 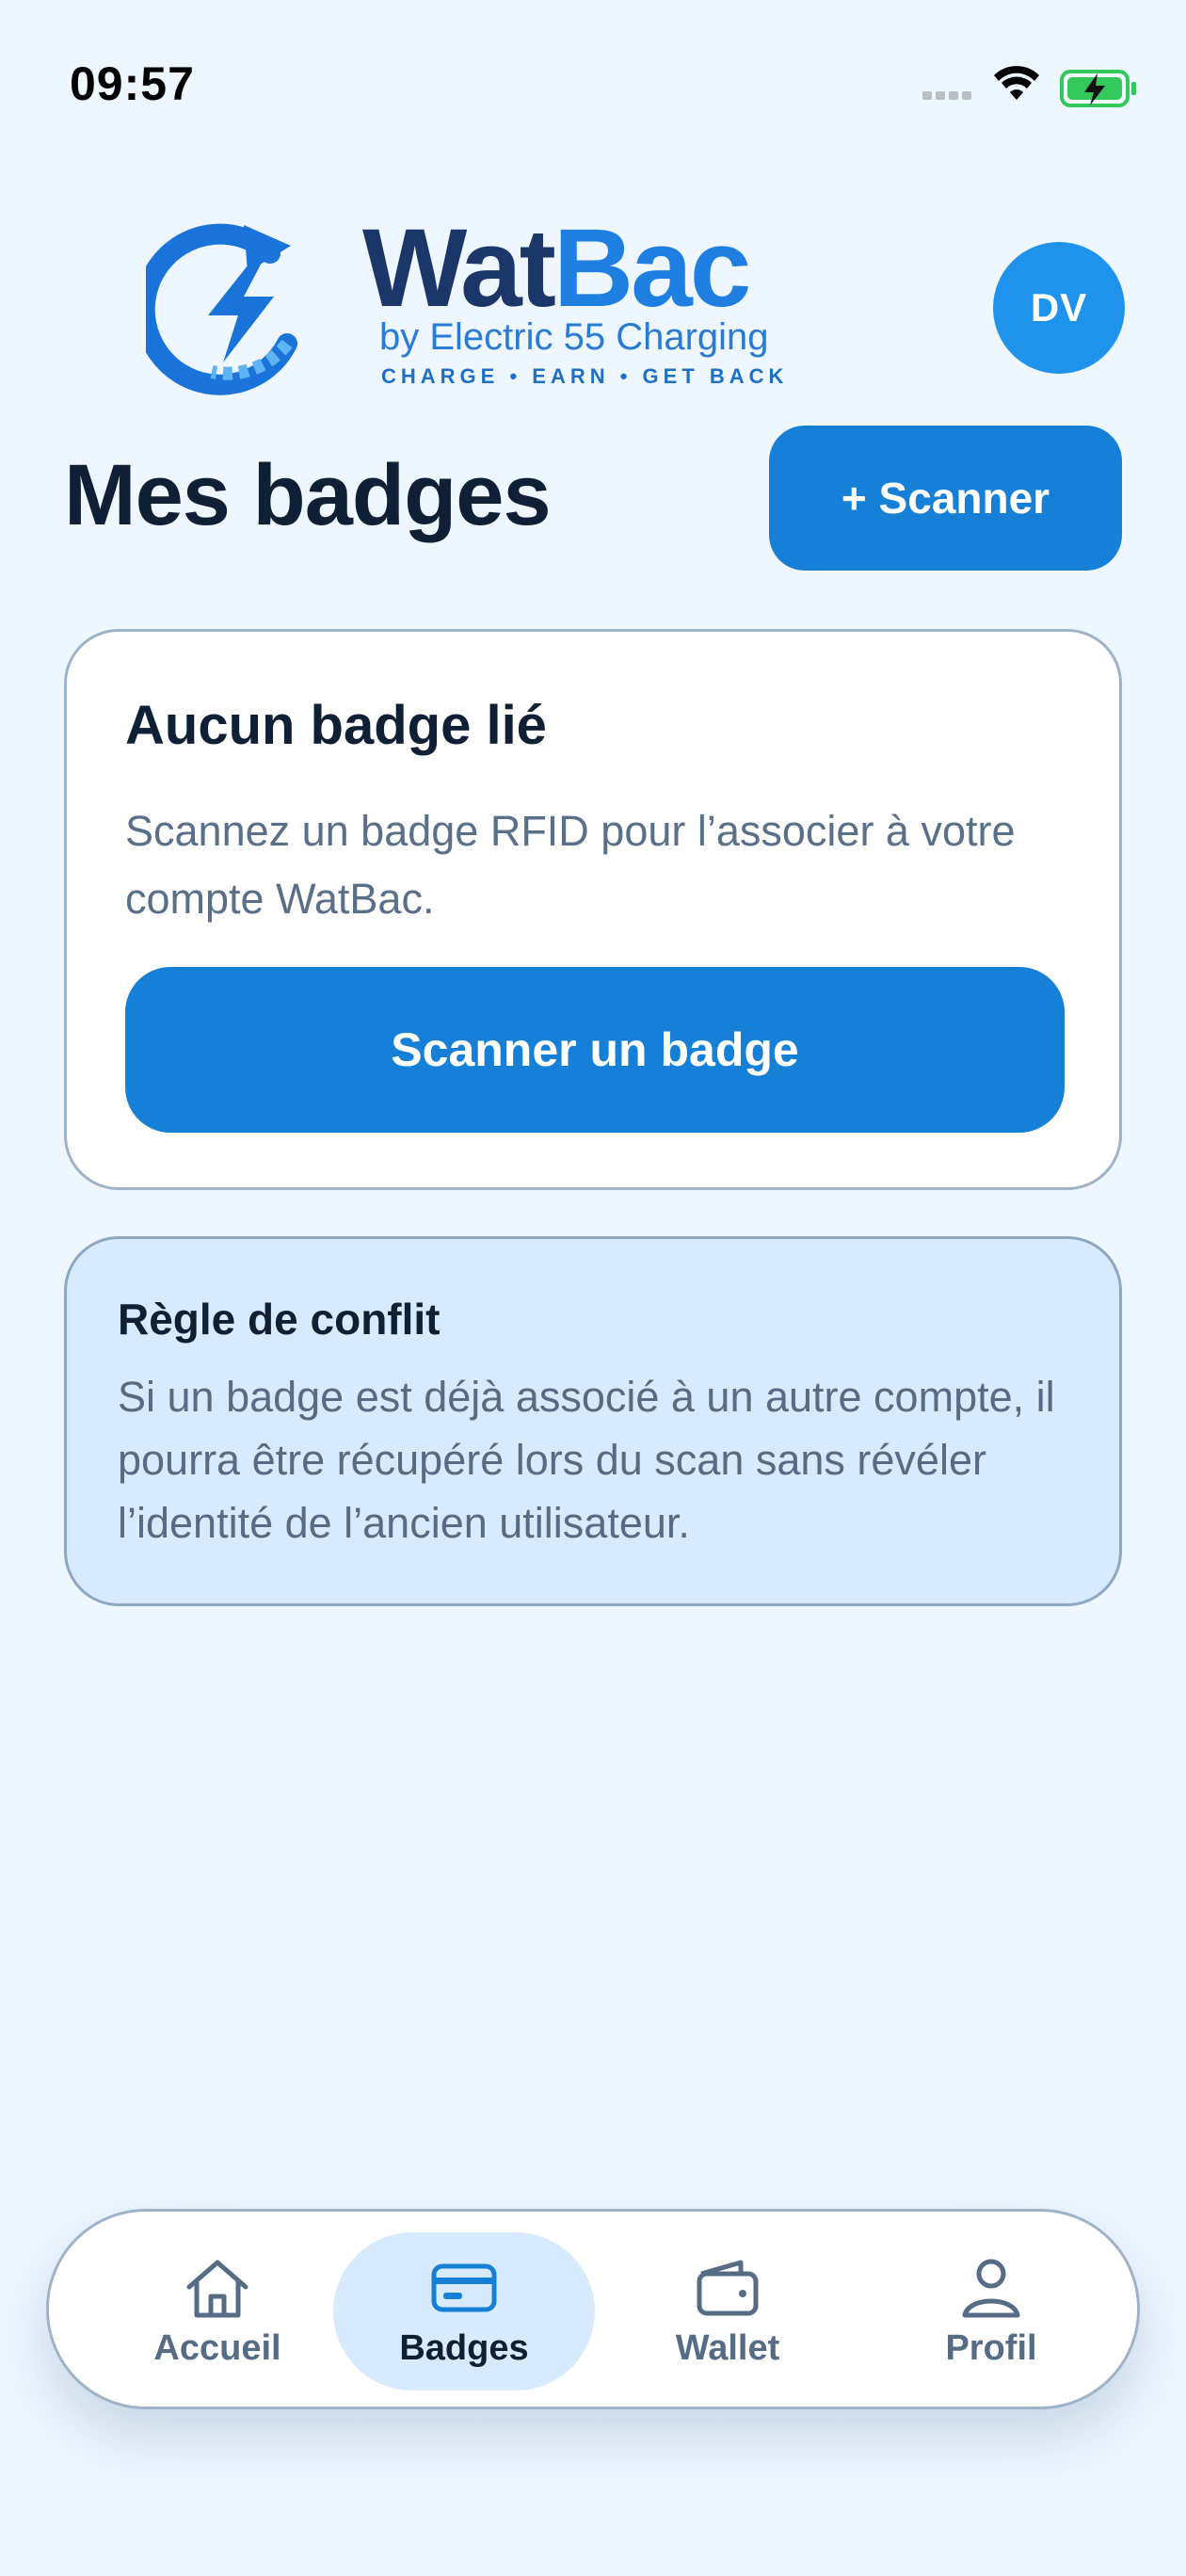 I want to click on conflict-rule-title: Règle de conflit, so click(x=279, y=1319).